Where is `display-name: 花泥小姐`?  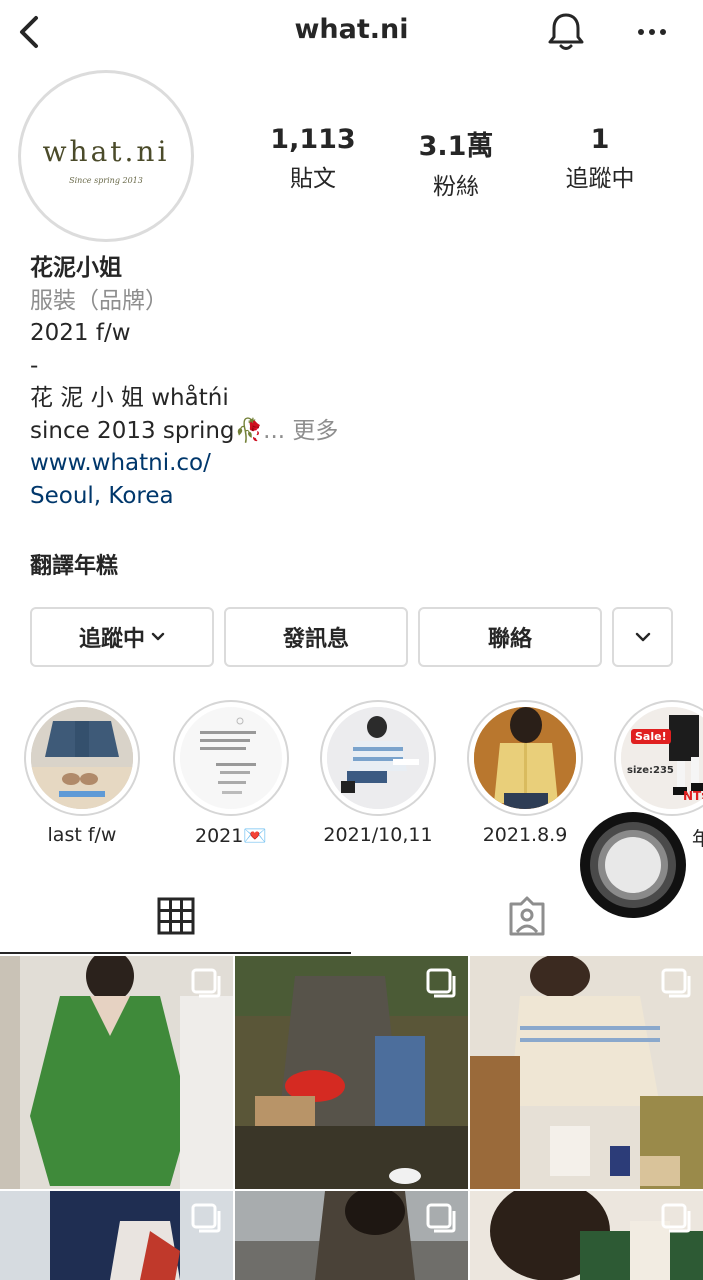
display-name: 花泥小姐 is located at coordinates (76, 268).